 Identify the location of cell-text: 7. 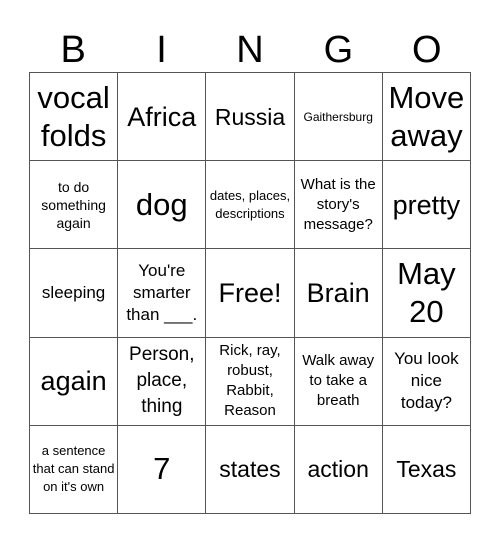
(162, 469).